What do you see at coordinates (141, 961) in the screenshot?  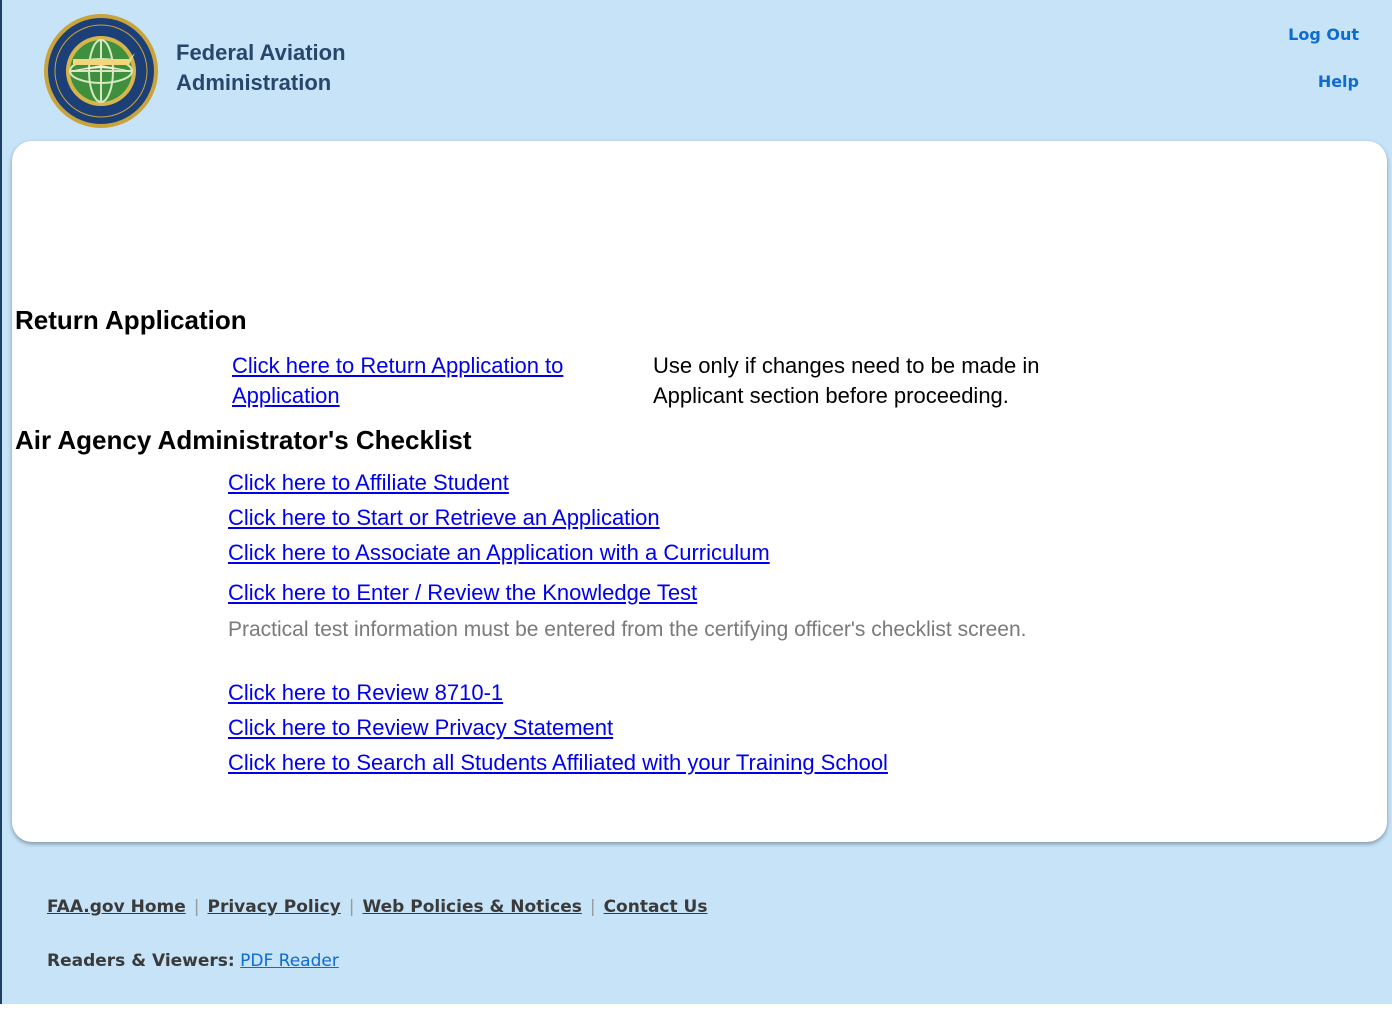 I see `readers-label: Readers & Viewers:` at bounding box center [141, 961].